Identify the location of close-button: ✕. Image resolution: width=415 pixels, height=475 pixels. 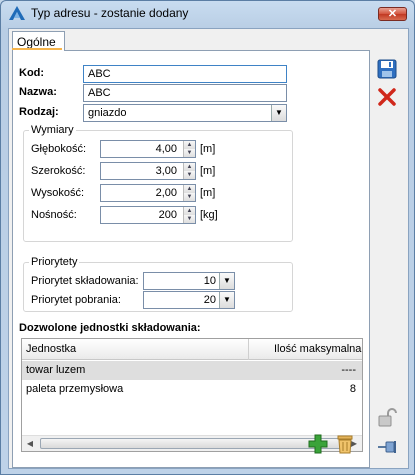
(392, 14).